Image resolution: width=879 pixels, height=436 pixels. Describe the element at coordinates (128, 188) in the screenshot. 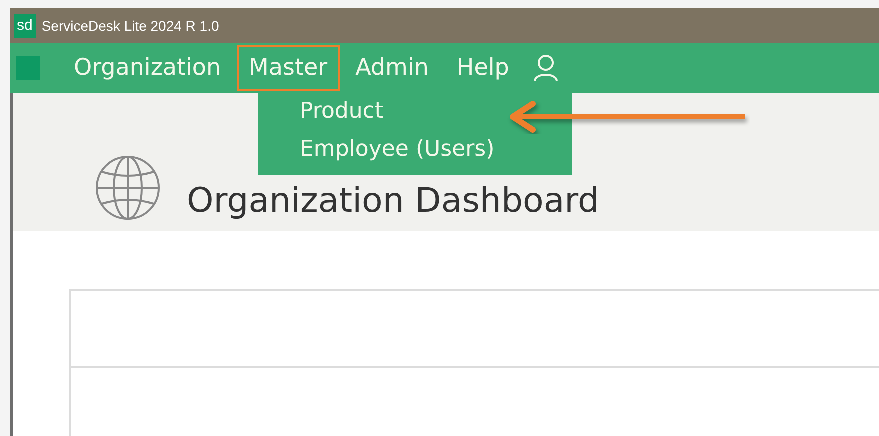

I see `globe-icon` at that location.